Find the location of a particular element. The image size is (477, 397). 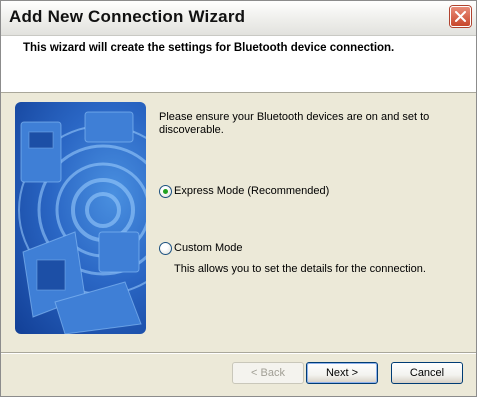

close-button is located at coordinates (460, 16).